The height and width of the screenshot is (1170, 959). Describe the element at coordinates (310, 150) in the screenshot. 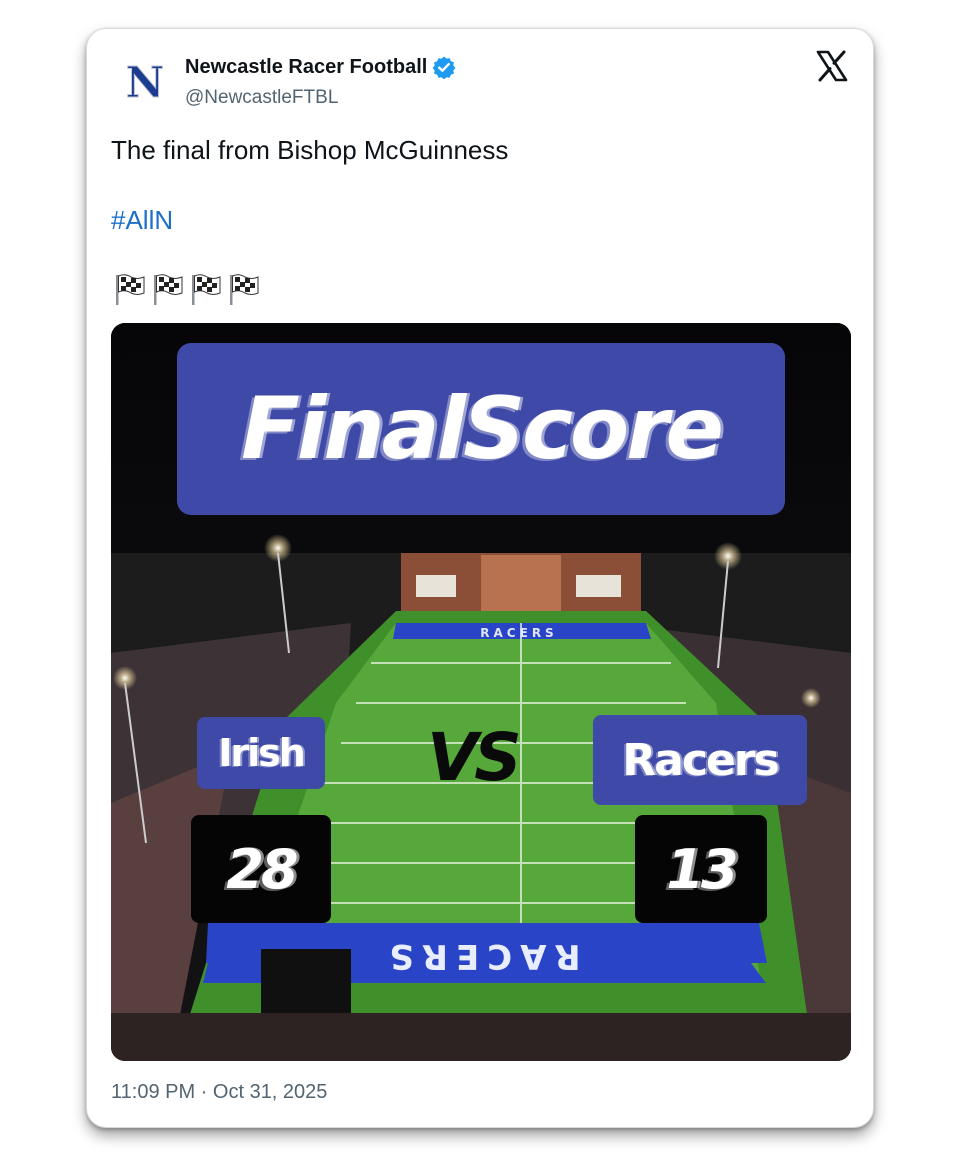

I see `tweet-text: The final from Bishop McGuinness` at that location.